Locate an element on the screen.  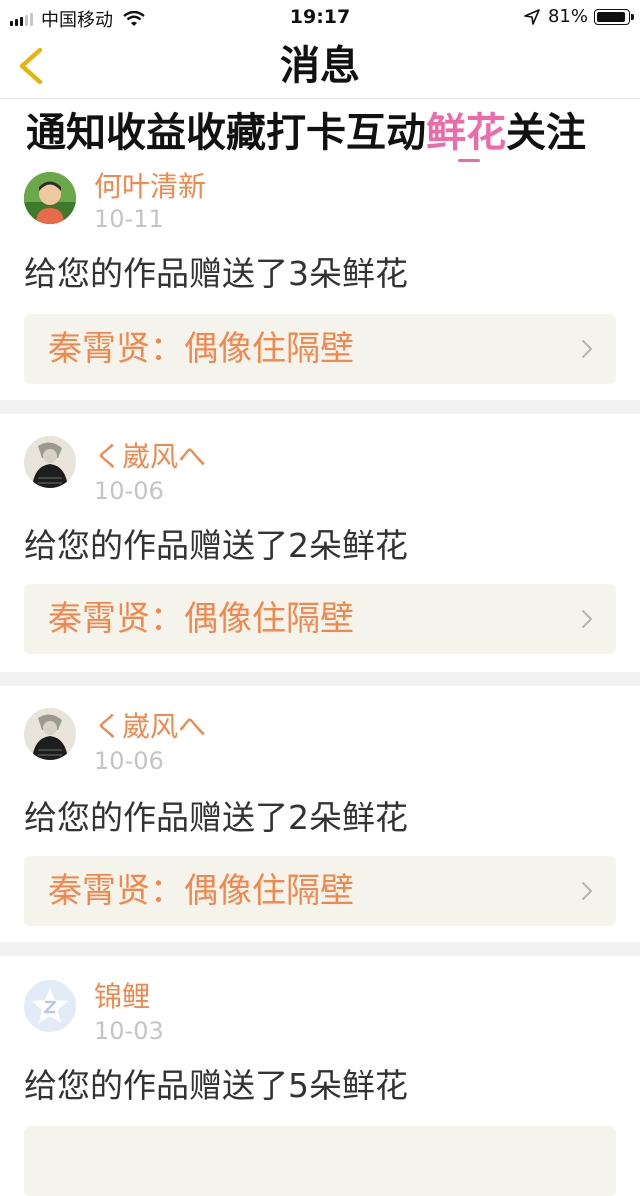
location-arrow-icon is located at coordinates (532, 16).